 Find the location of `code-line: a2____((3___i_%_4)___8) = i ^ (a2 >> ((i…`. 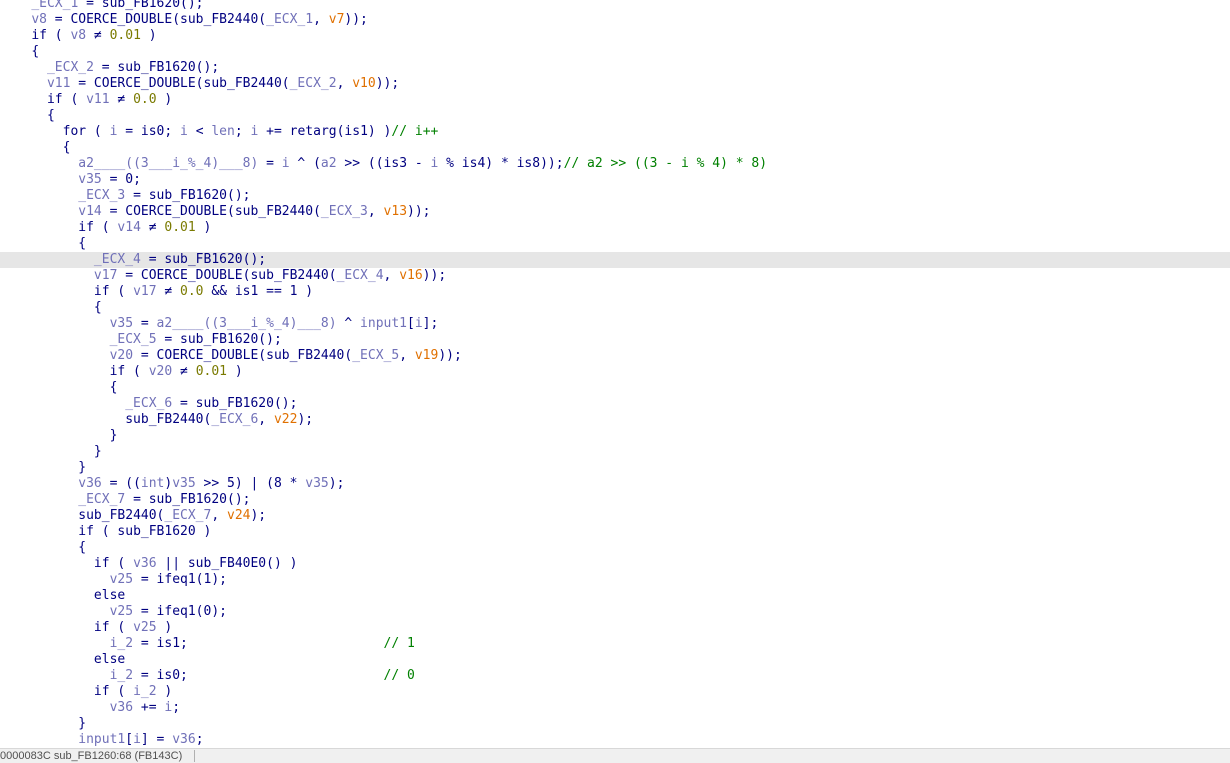

code-line: a2____((3___i_%_4)___8) = i ^ (a2 >> ((i… is located at coordinates (615, 164).